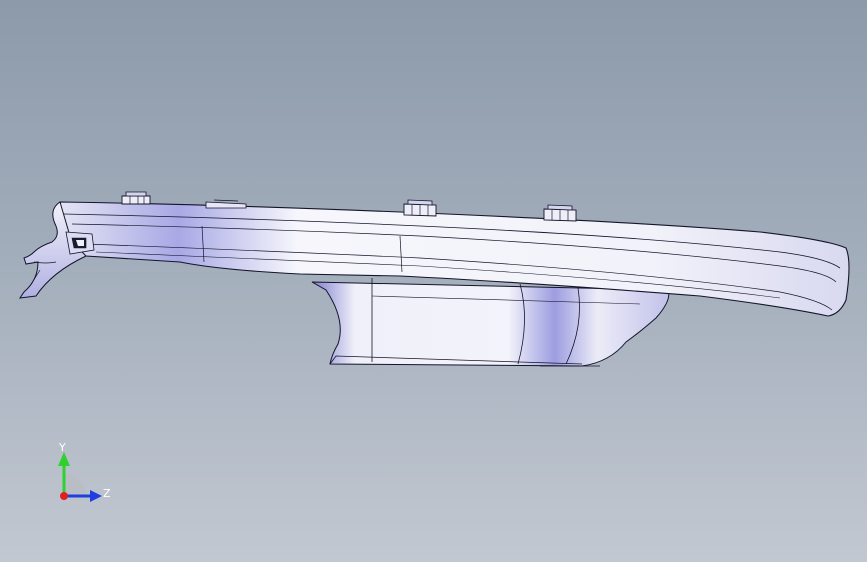  I want to click on x-axis-dot, so click(64, 496).